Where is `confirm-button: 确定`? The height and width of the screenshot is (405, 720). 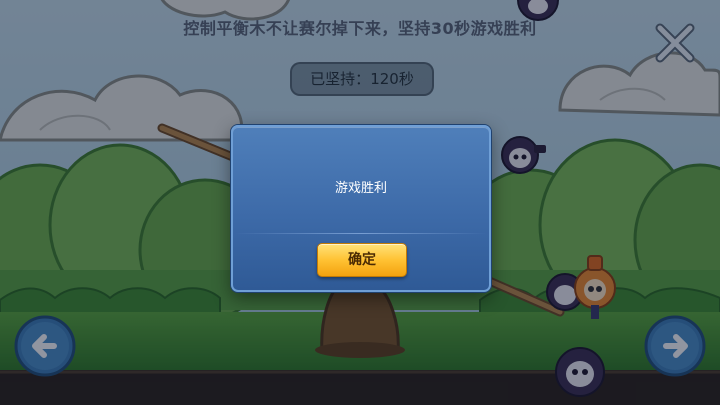
confirm-button: 确定 is located at coordinates (362, 260).